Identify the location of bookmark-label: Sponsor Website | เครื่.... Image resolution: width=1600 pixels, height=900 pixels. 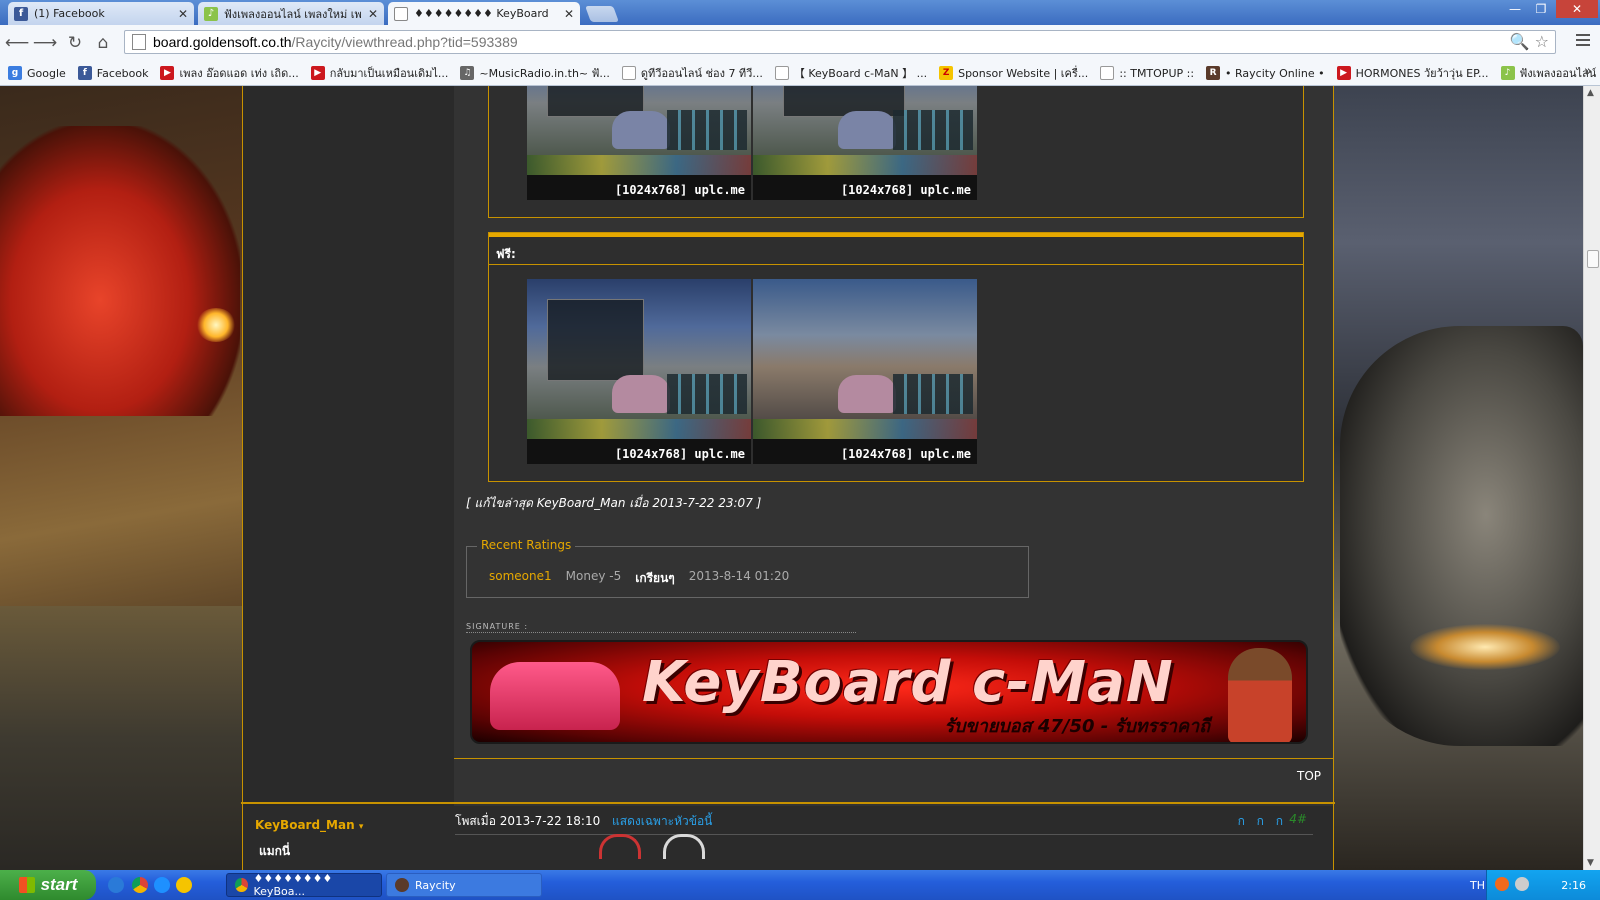
(1023, 73).